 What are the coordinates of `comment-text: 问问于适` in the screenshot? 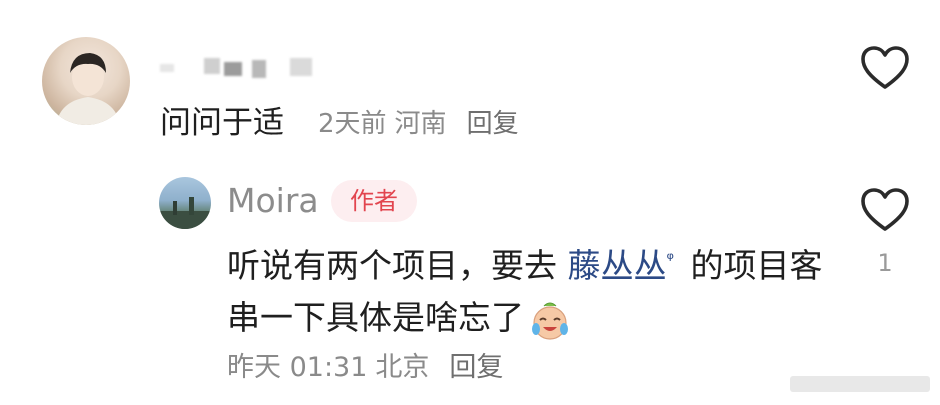 It's located at (222, 123).